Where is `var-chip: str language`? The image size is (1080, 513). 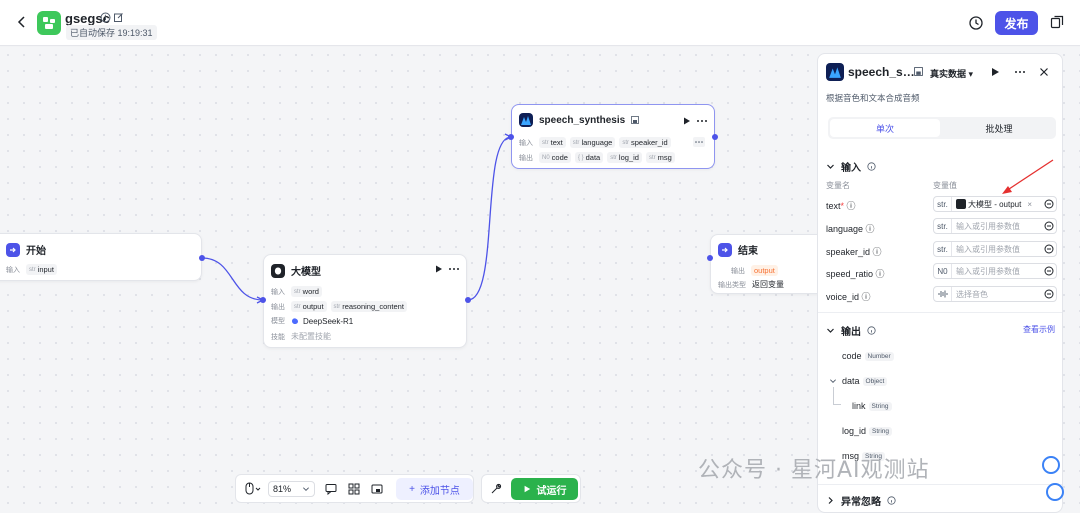 var-chip: str language is located at coordinates (592, 142).